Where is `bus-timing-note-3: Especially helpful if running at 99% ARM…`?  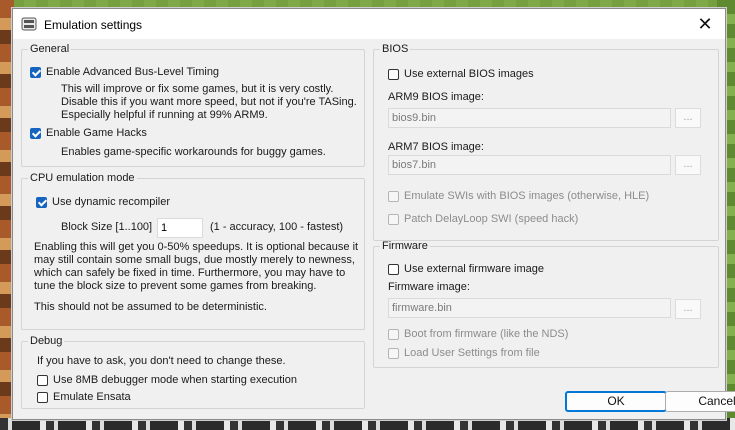
bus-timing-note-3: Especially helpful if running at 99% ARM… is located at coordinates (164, 115).